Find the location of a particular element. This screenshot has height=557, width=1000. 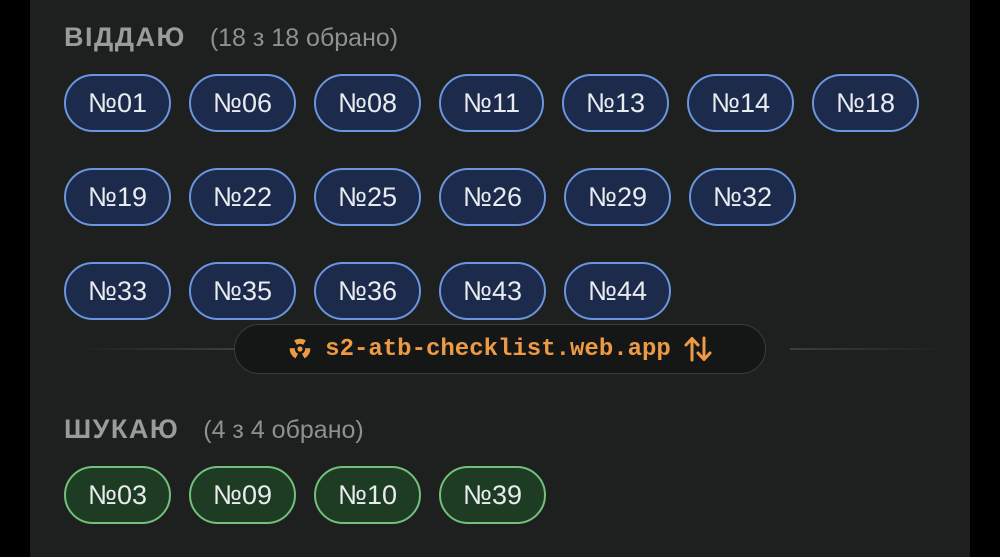

seek-chip: №03 is located at coordinates (117, 495).